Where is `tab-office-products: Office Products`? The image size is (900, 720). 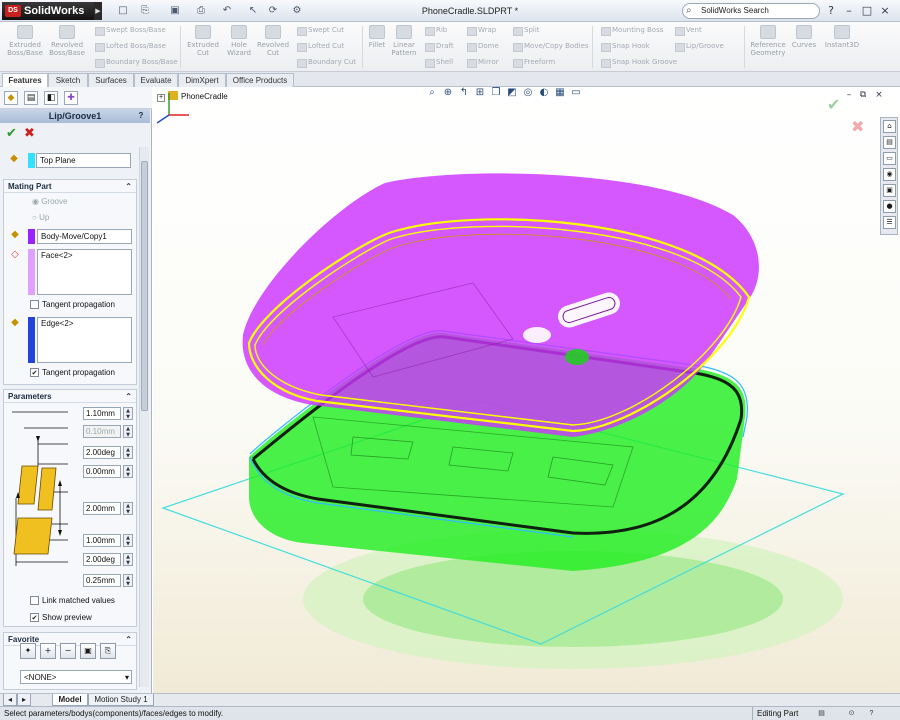
tab-office-products: Office Products is located at coordinates (260, 80).